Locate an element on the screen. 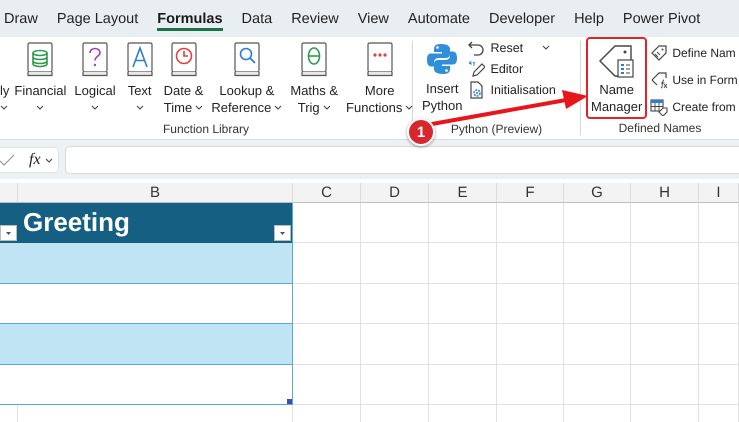 The image size is (739, 422). column-header: D is located at coordinates (395, 193).